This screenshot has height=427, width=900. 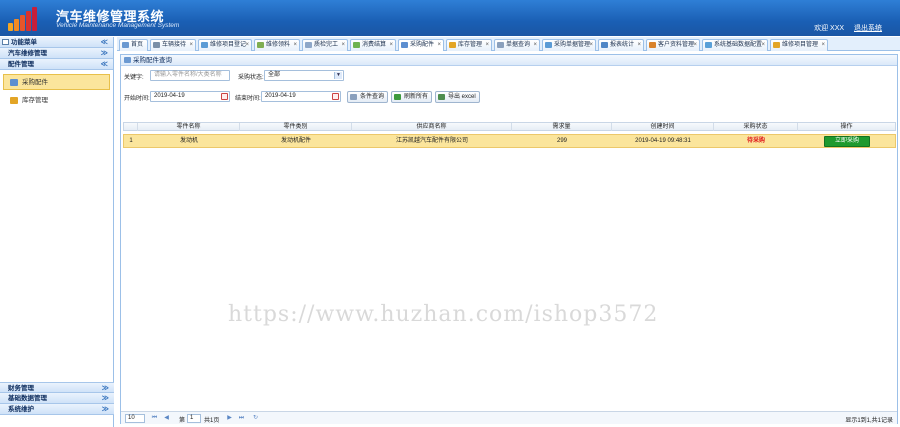 What do you see at coordinates (412, 97) in the screenshot?
I see `refresh-all-button: 刷新所有` at bounding box center [412, 97].